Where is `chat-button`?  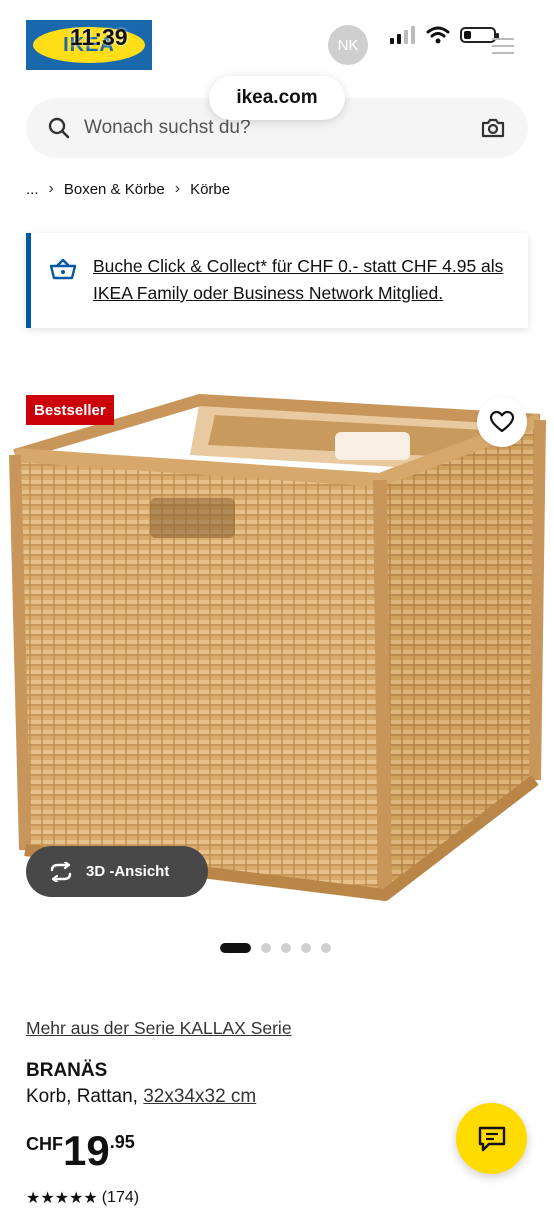 chat-button is located at coordinates (491, 1138).